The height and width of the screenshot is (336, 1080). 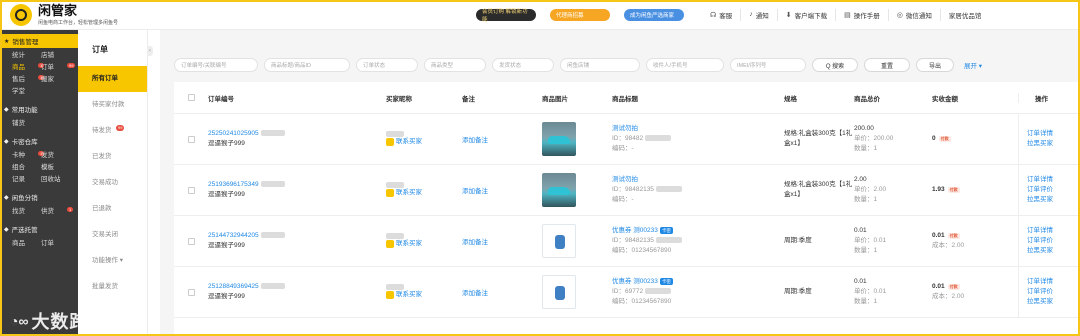 I want to click on paid-cell: 0.01 付款 成本：2.00, so click(x=975, y=292).